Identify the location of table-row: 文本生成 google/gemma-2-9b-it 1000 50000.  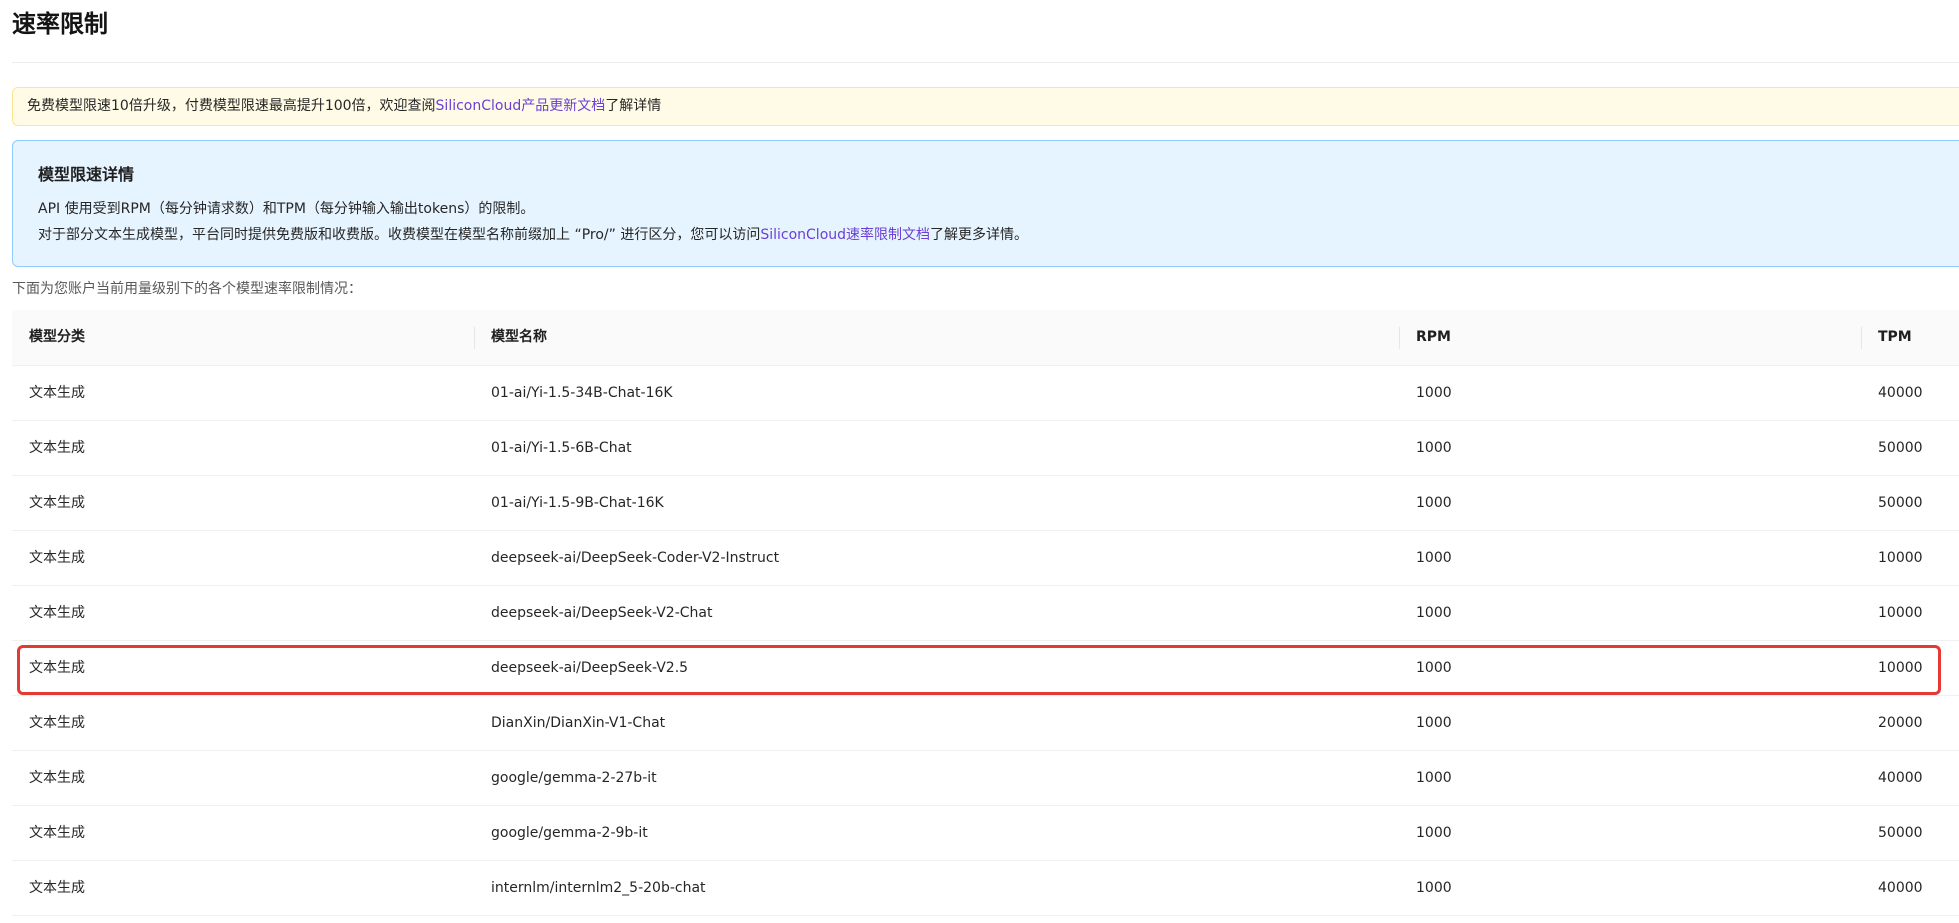
(985, 833).